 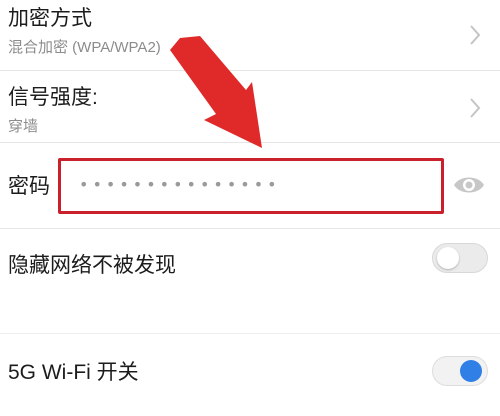 I want to click on wifi5g-toggle, so click(x=460, y=371).